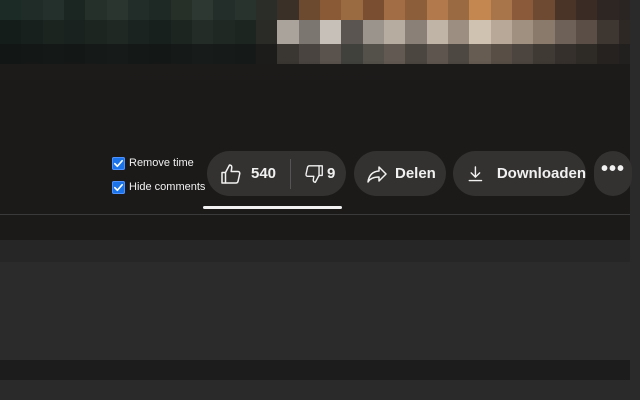  Describe the element at coordinates (315, 370) in the screenshot. I see `content-gap` at that location.